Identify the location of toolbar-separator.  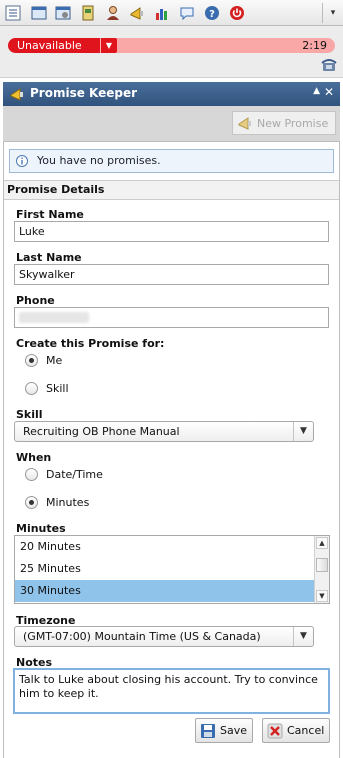
(322, 13).